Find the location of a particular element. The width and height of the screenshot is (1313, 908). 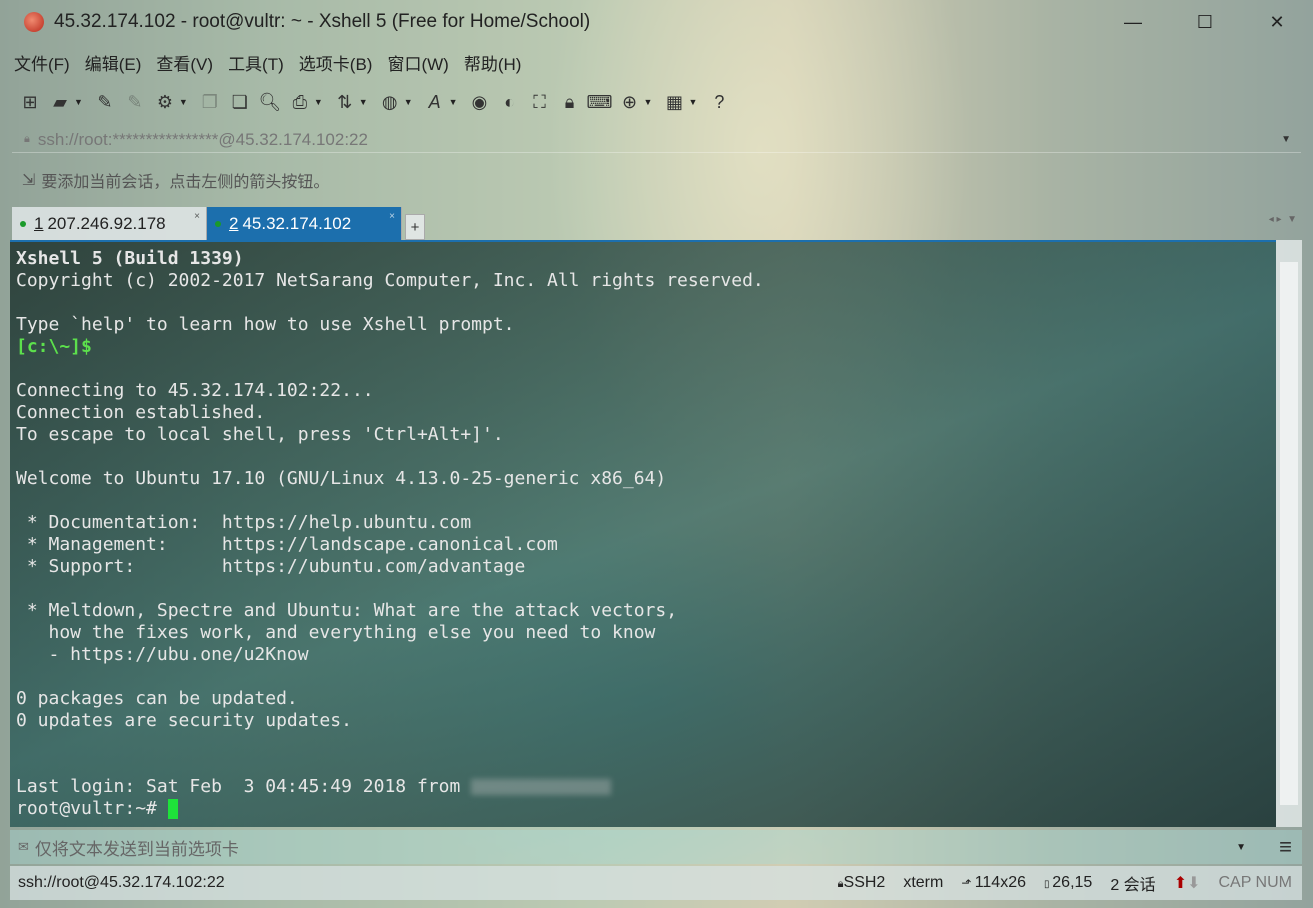

menu-help: 帮助(H) is located at coordinates (493, 62).